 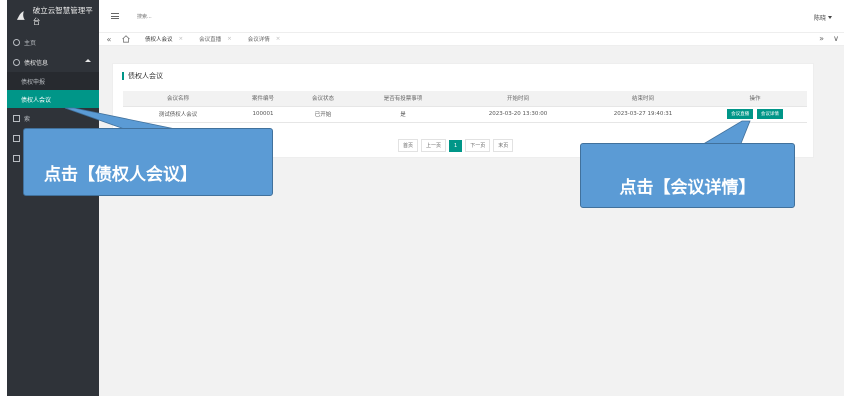 I want to click on sidebar-item-creditor-meeting-label: 债权人会议, so click(x=36, y=100).